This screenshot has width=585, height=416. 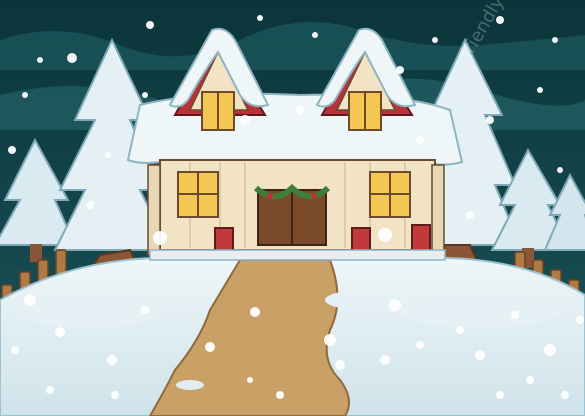 I want to click on path-snow-patch, so click(x=190, y=385).